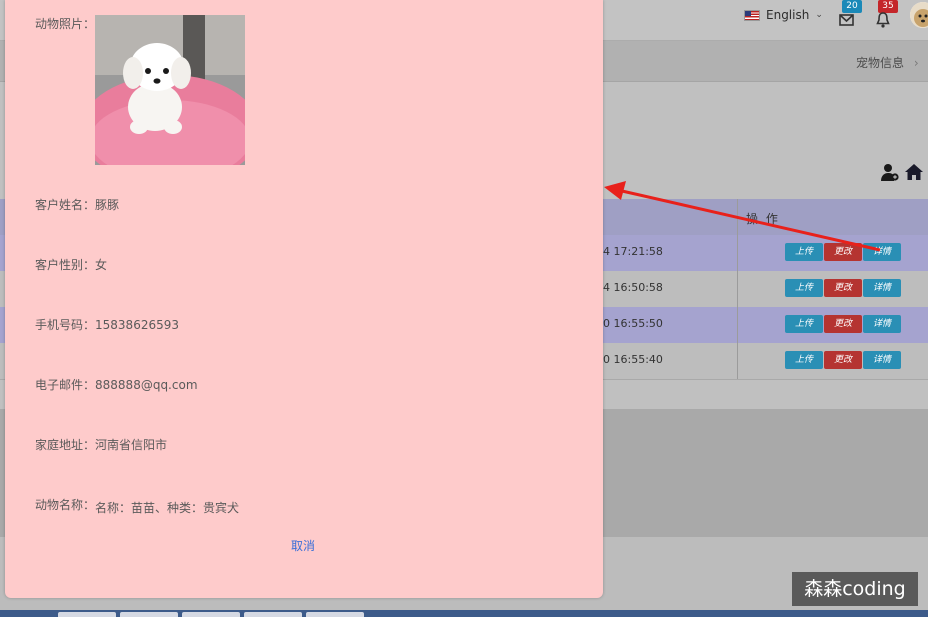 The height and width of the screenshot is (617, 928). Describe the element at coordinates (902, 172) in the screenshot. I see `toolbar-icons` at that location.